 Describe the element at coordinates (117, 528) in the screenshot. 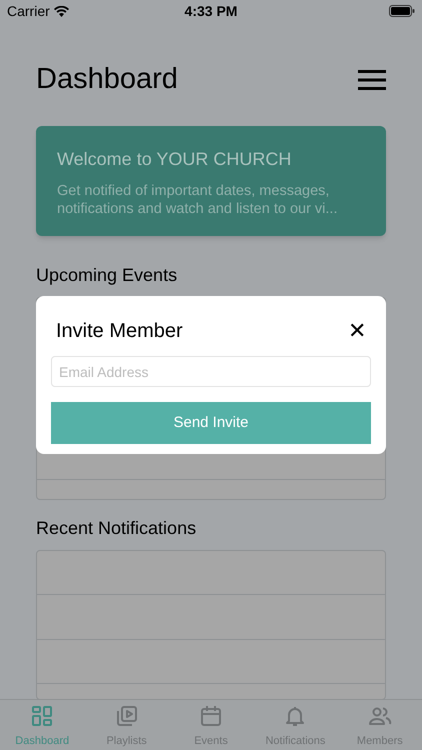

I see `section-title: Recent Notifications` at that location.